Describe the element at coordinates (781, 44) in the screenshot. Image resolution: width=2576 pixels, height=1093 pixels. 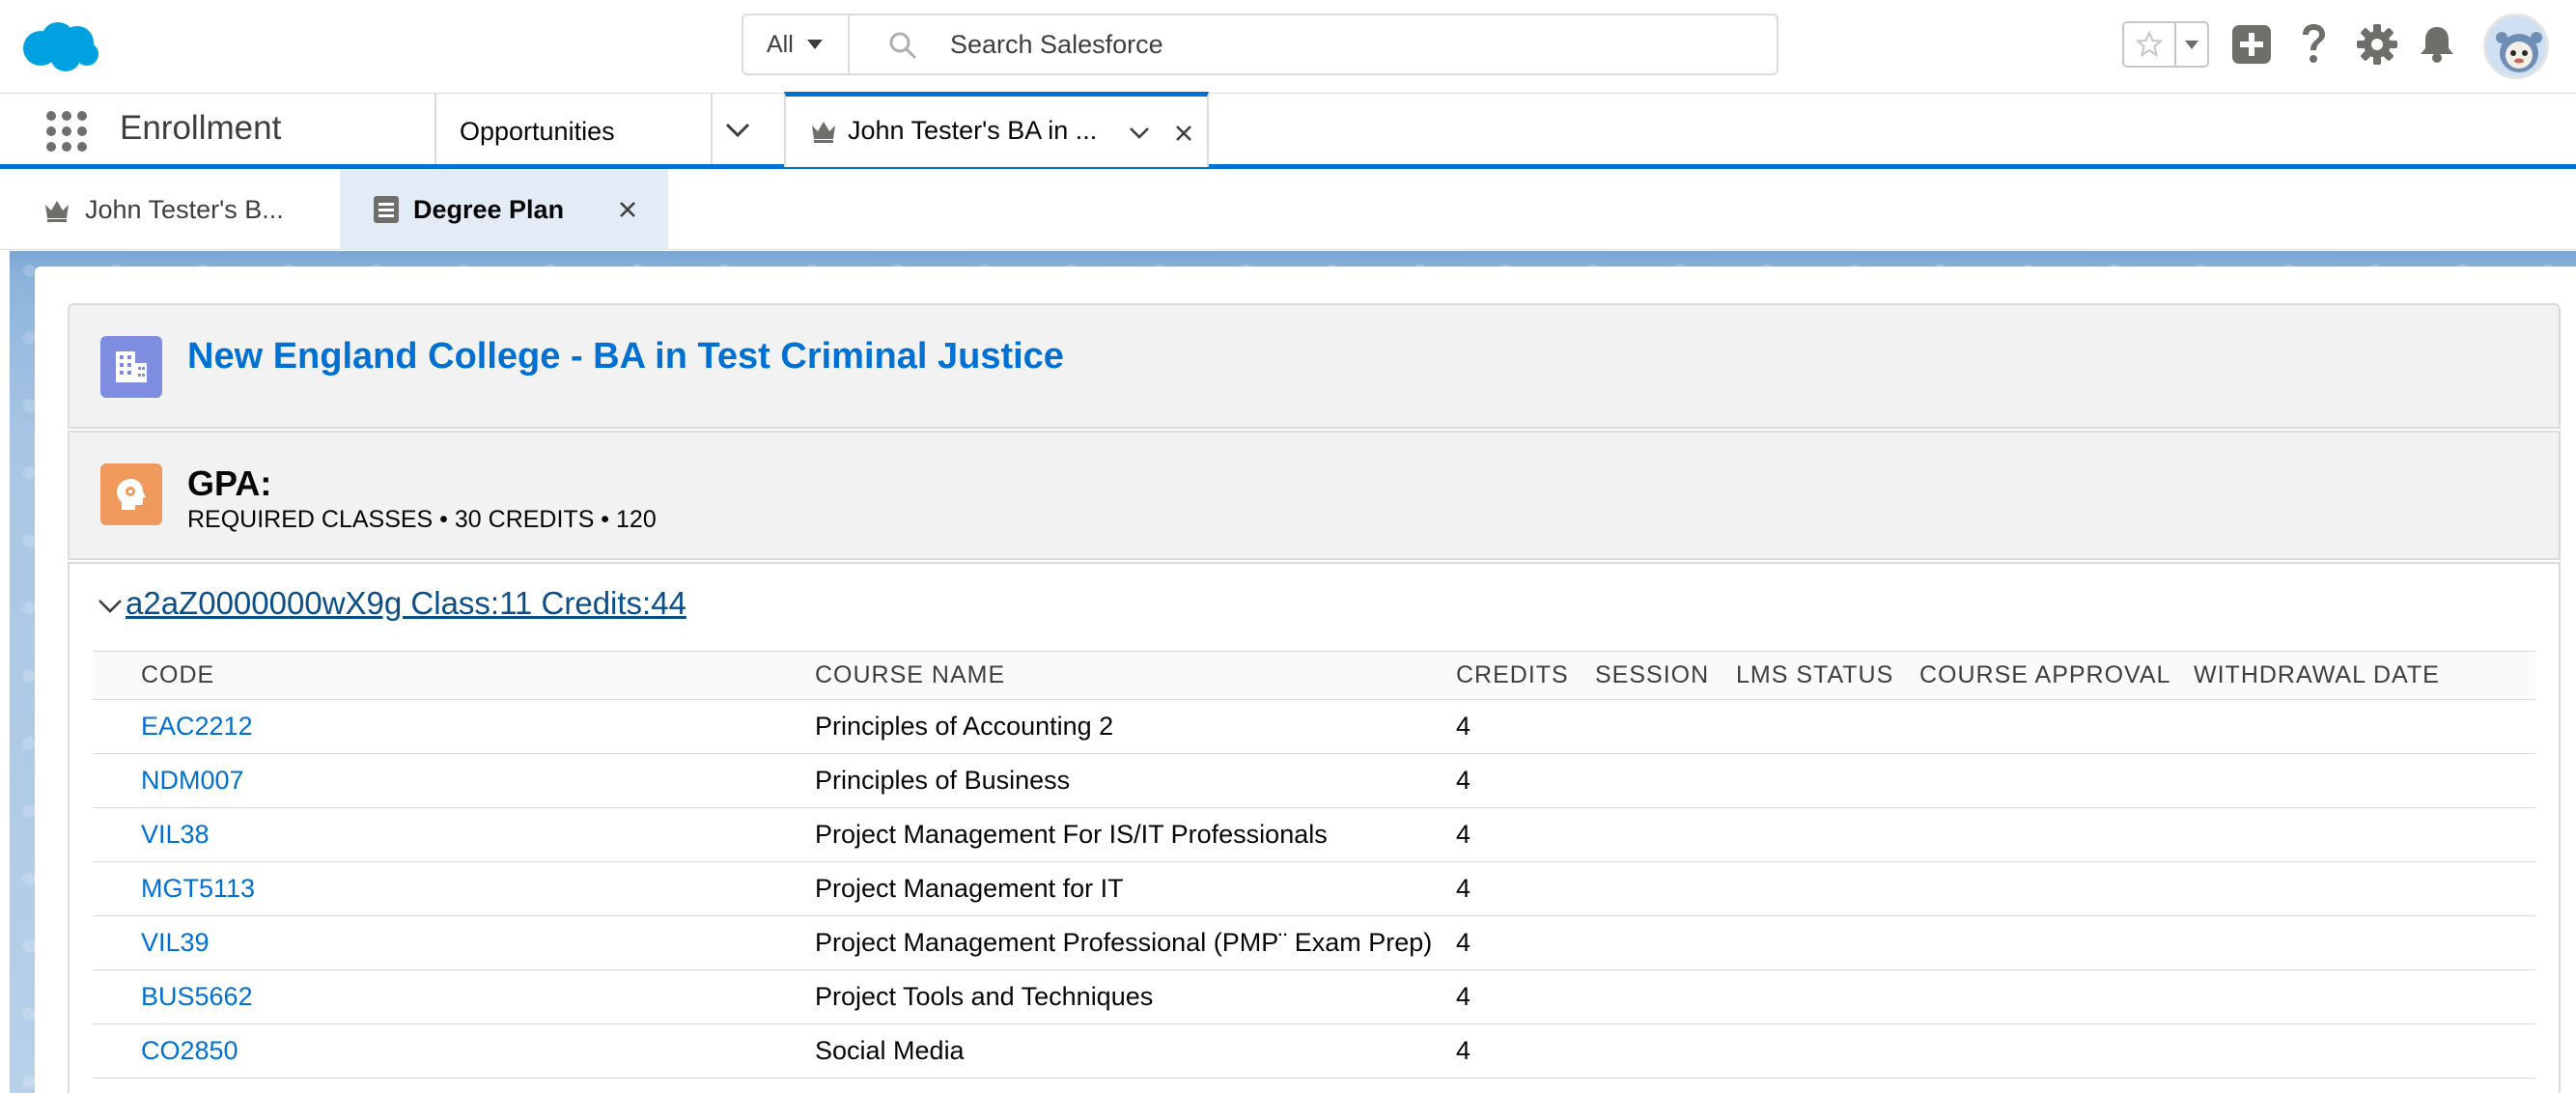
I see `search-scope-label: All` at that location.